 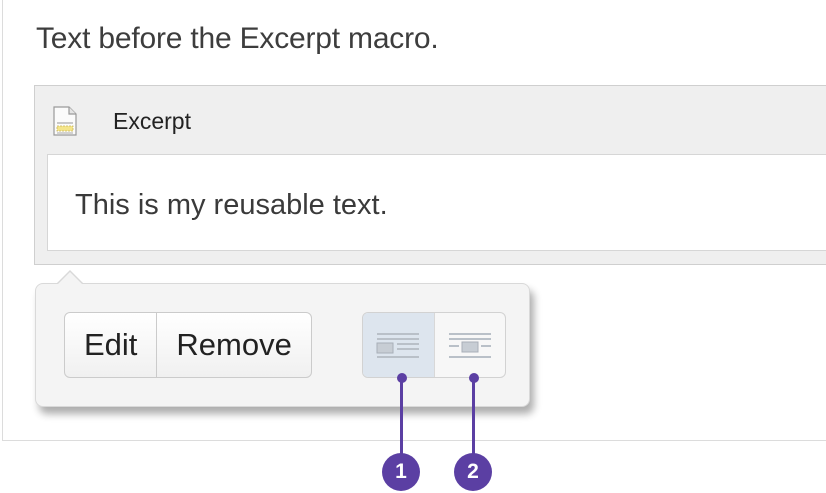 I want to click on align-left-button, so click(x=398, y=345).